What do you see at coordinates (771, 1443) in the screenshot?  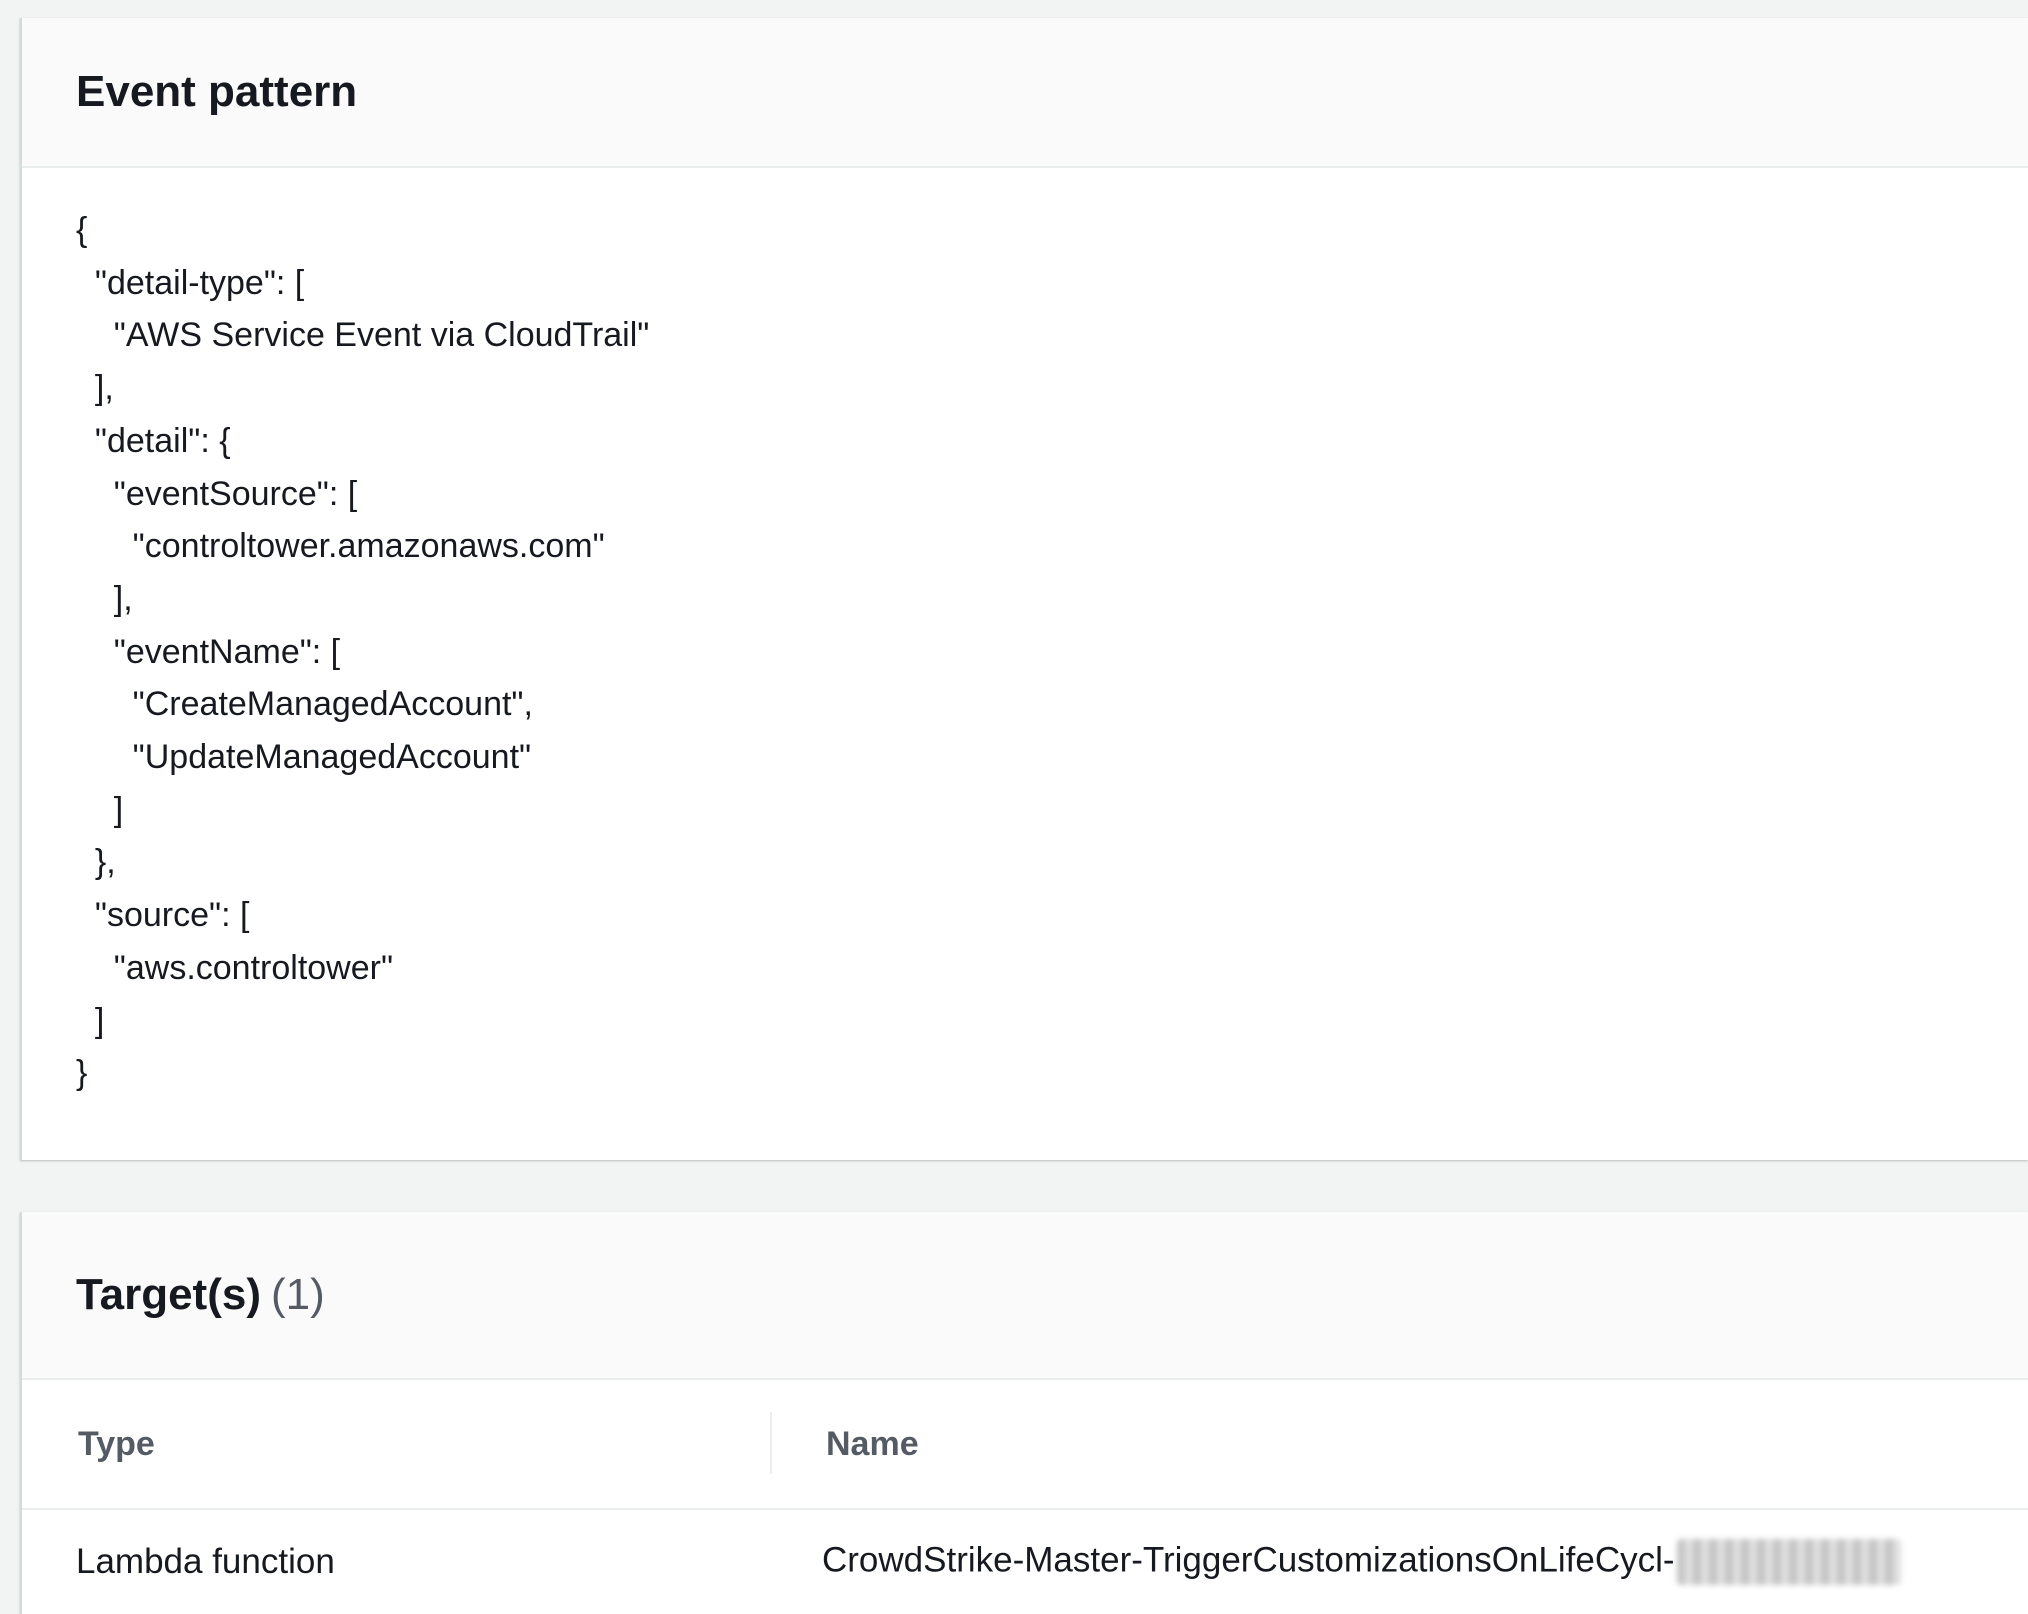 I see `column-divider` at bounding box center [771, 1443].